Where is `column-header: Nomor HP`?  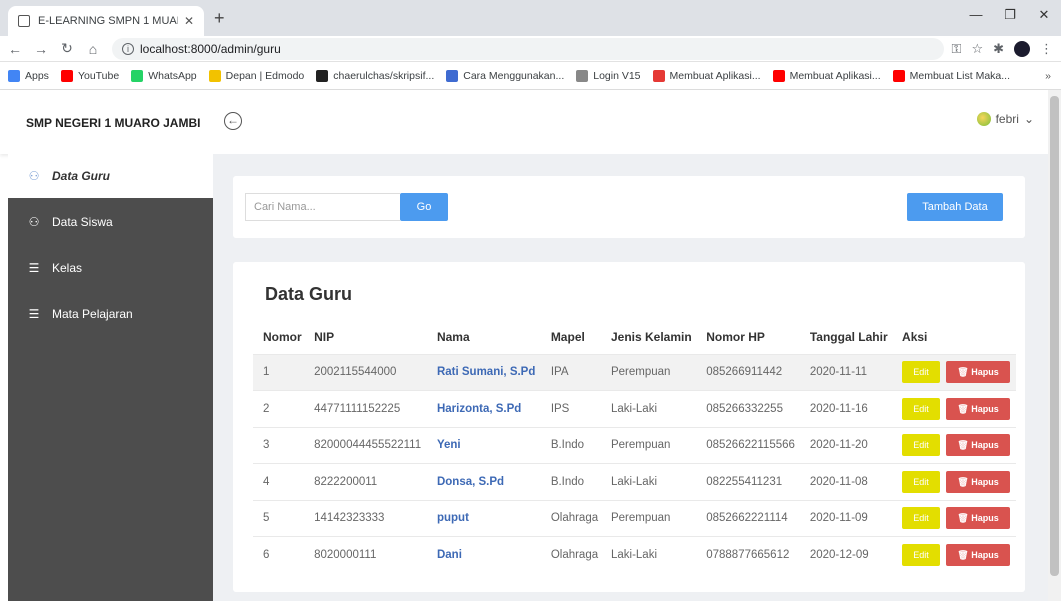
column-header: Nomor HP is located at coordinates (735, 336).